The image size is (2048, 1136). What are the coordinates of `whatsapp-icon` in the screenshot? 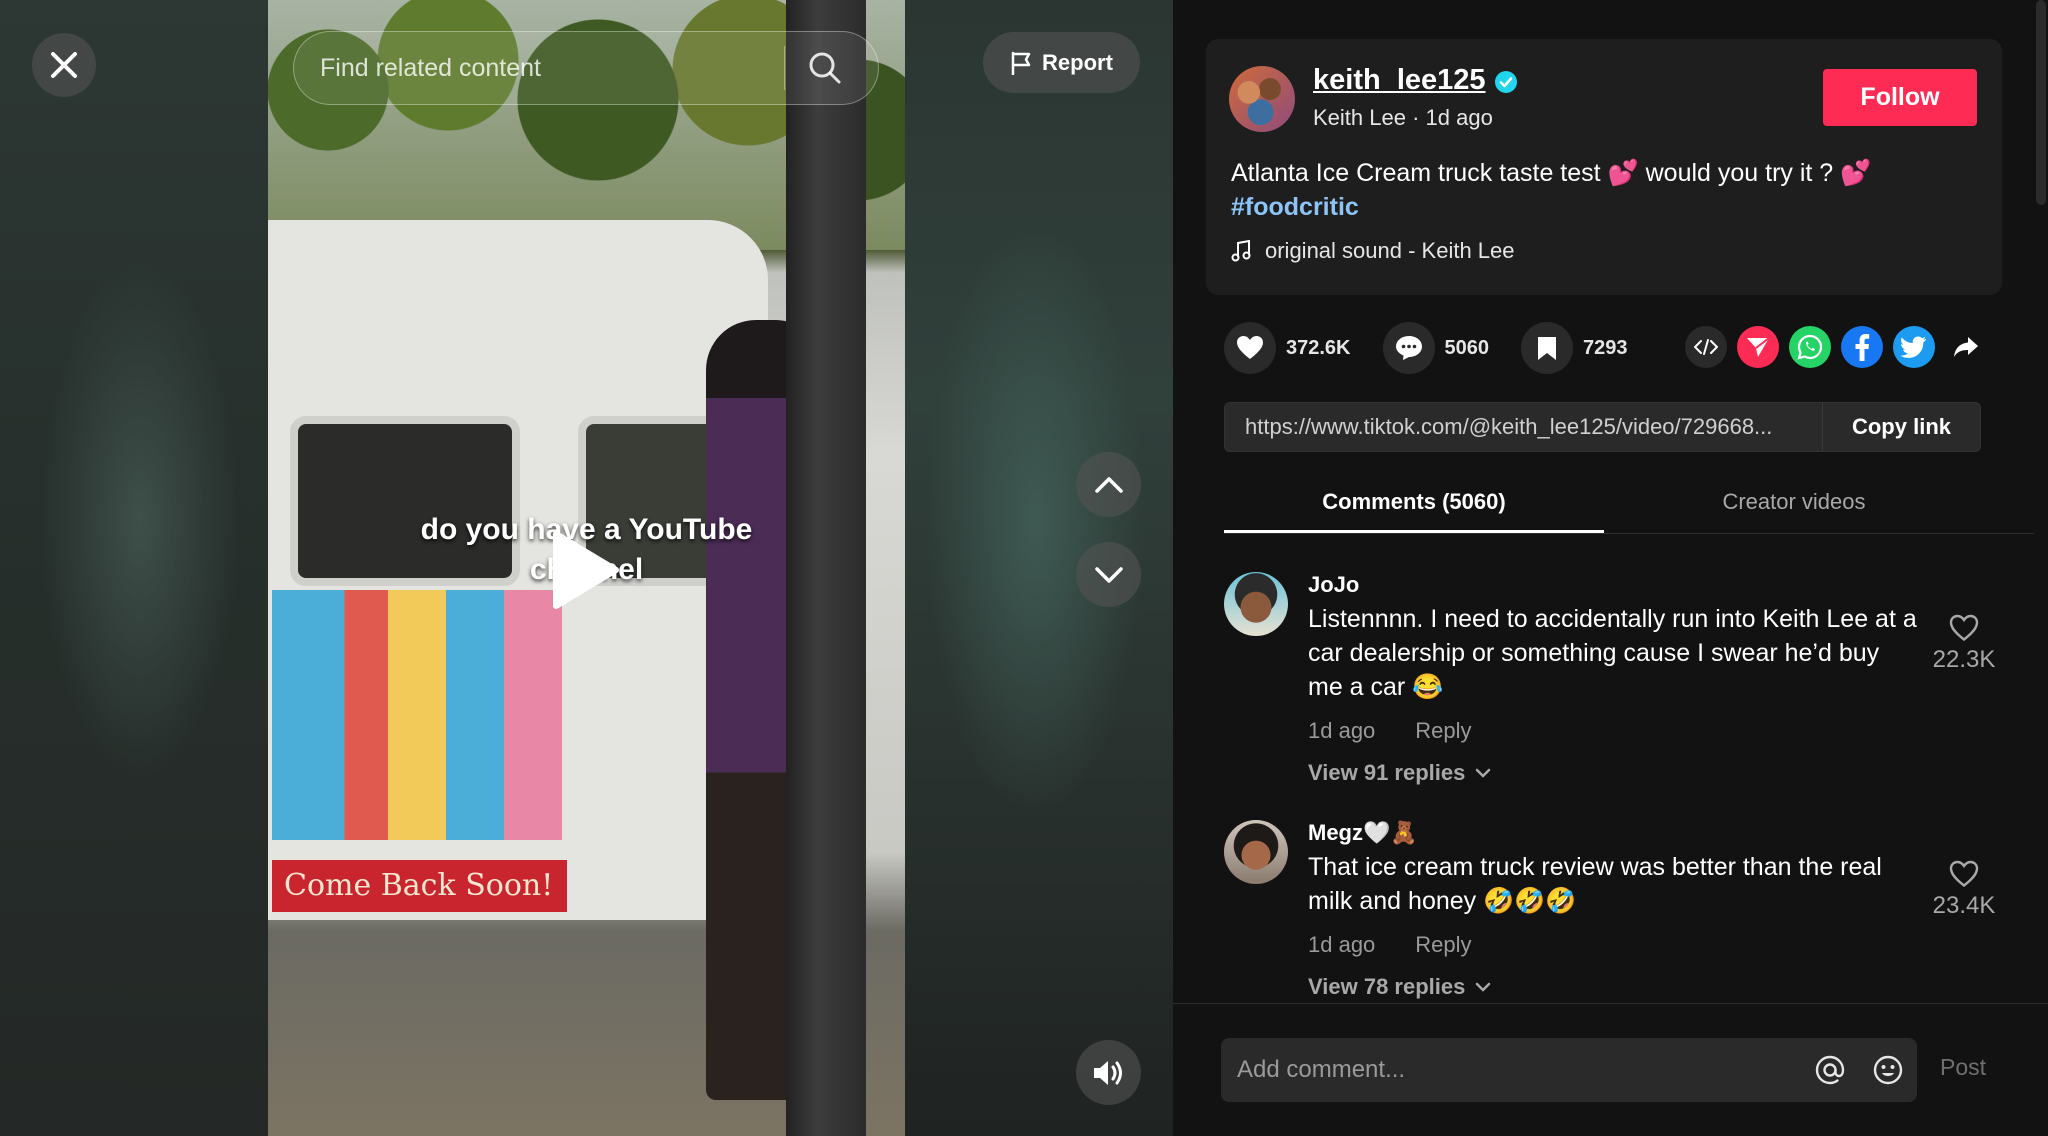 It's located at (1810, 347).